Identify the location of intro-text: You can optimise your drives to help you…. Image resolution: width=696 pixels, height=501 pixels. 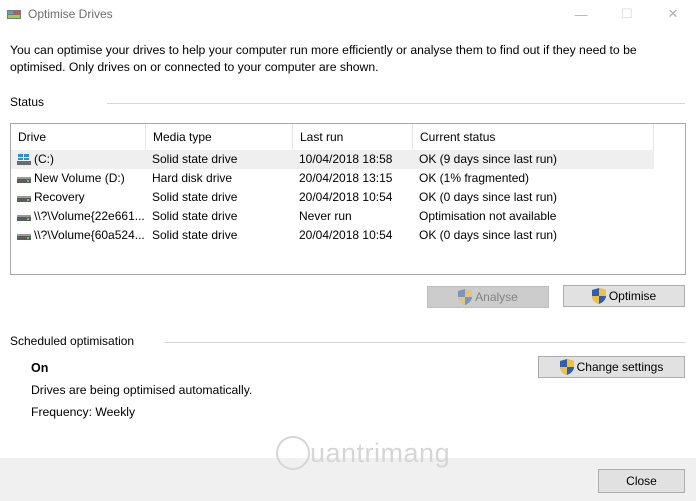
(323, 58).